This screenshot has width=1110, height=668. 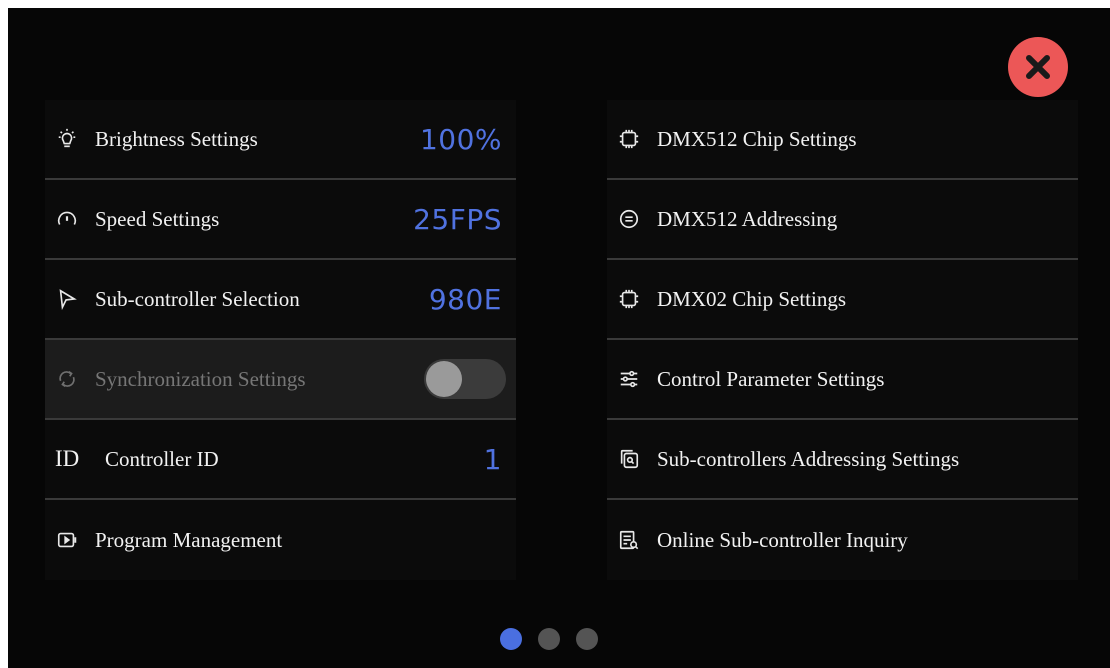 I want to click on dmx512-addressing-label: DMX512 Addressing, so click(x=747, y=218).